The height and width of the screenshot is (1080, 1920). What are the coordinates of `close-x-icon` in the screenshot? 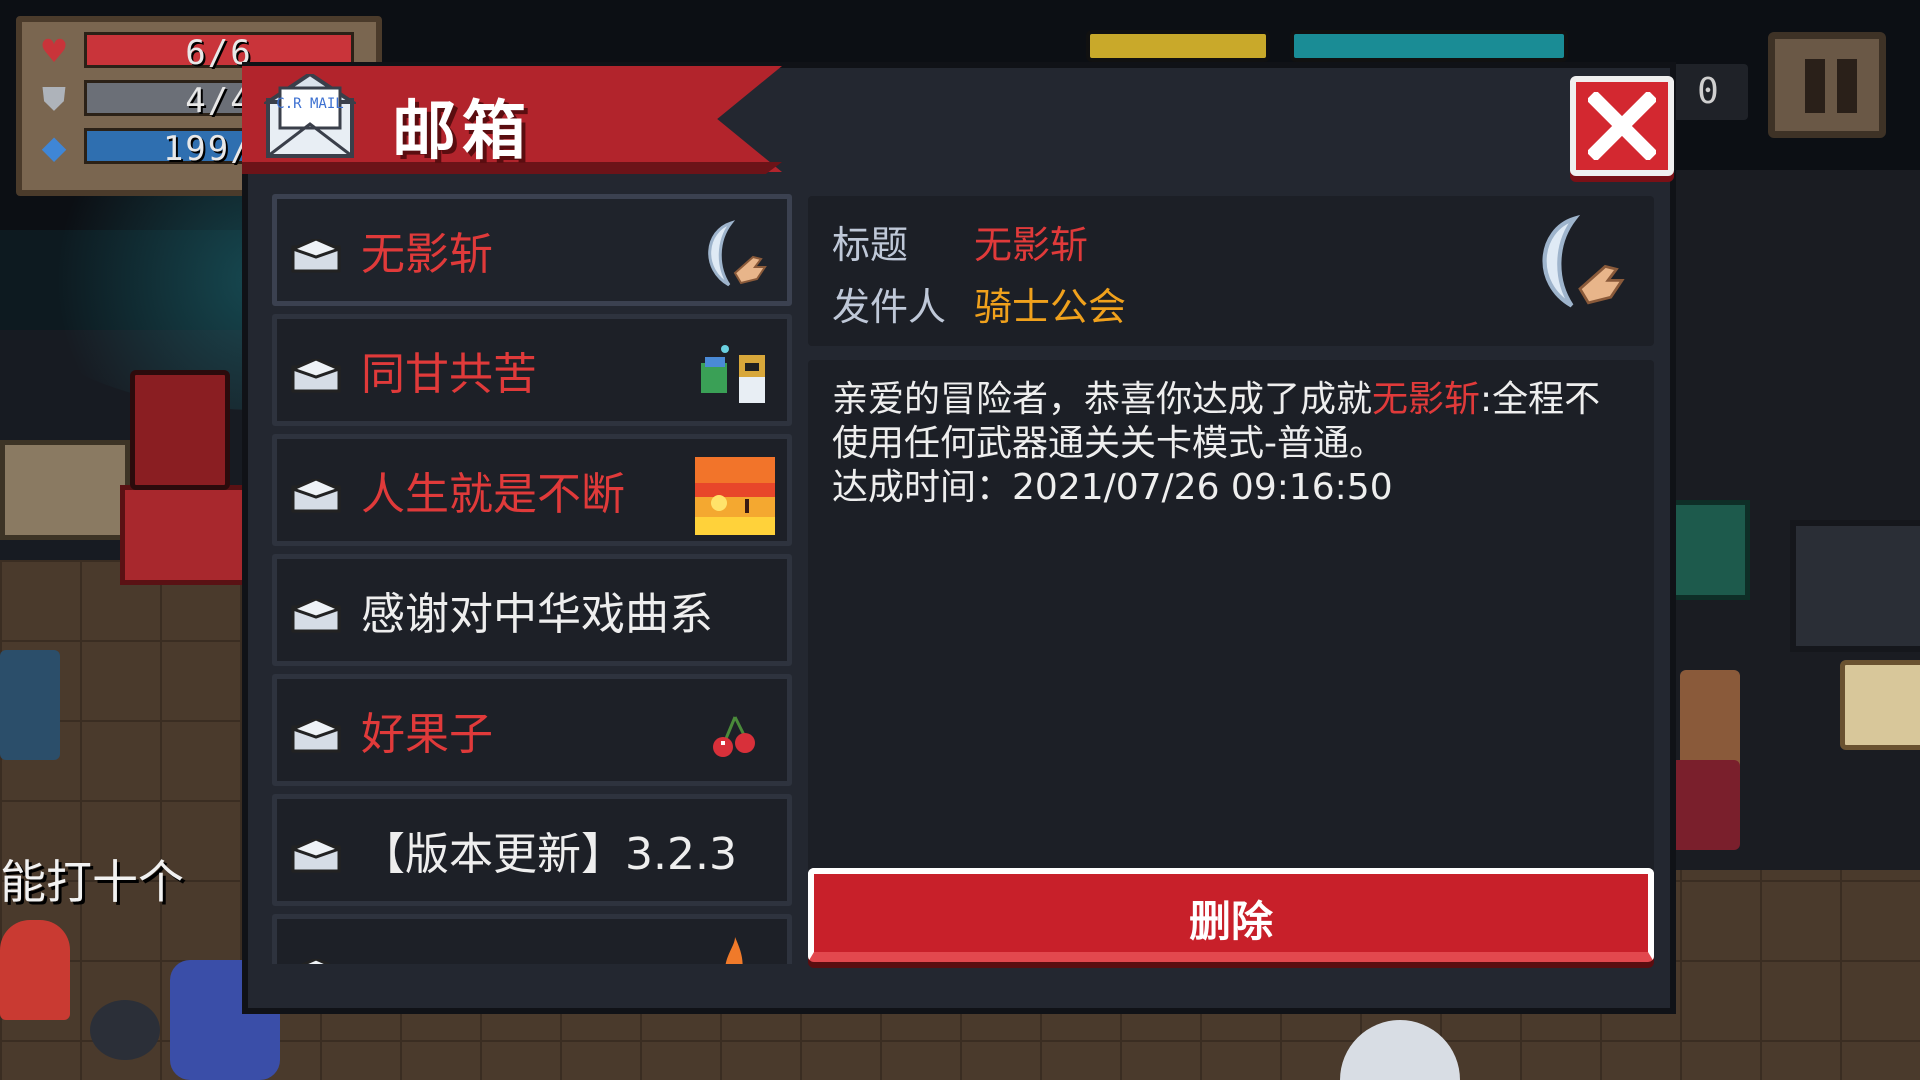 It's located at (1622, 126).